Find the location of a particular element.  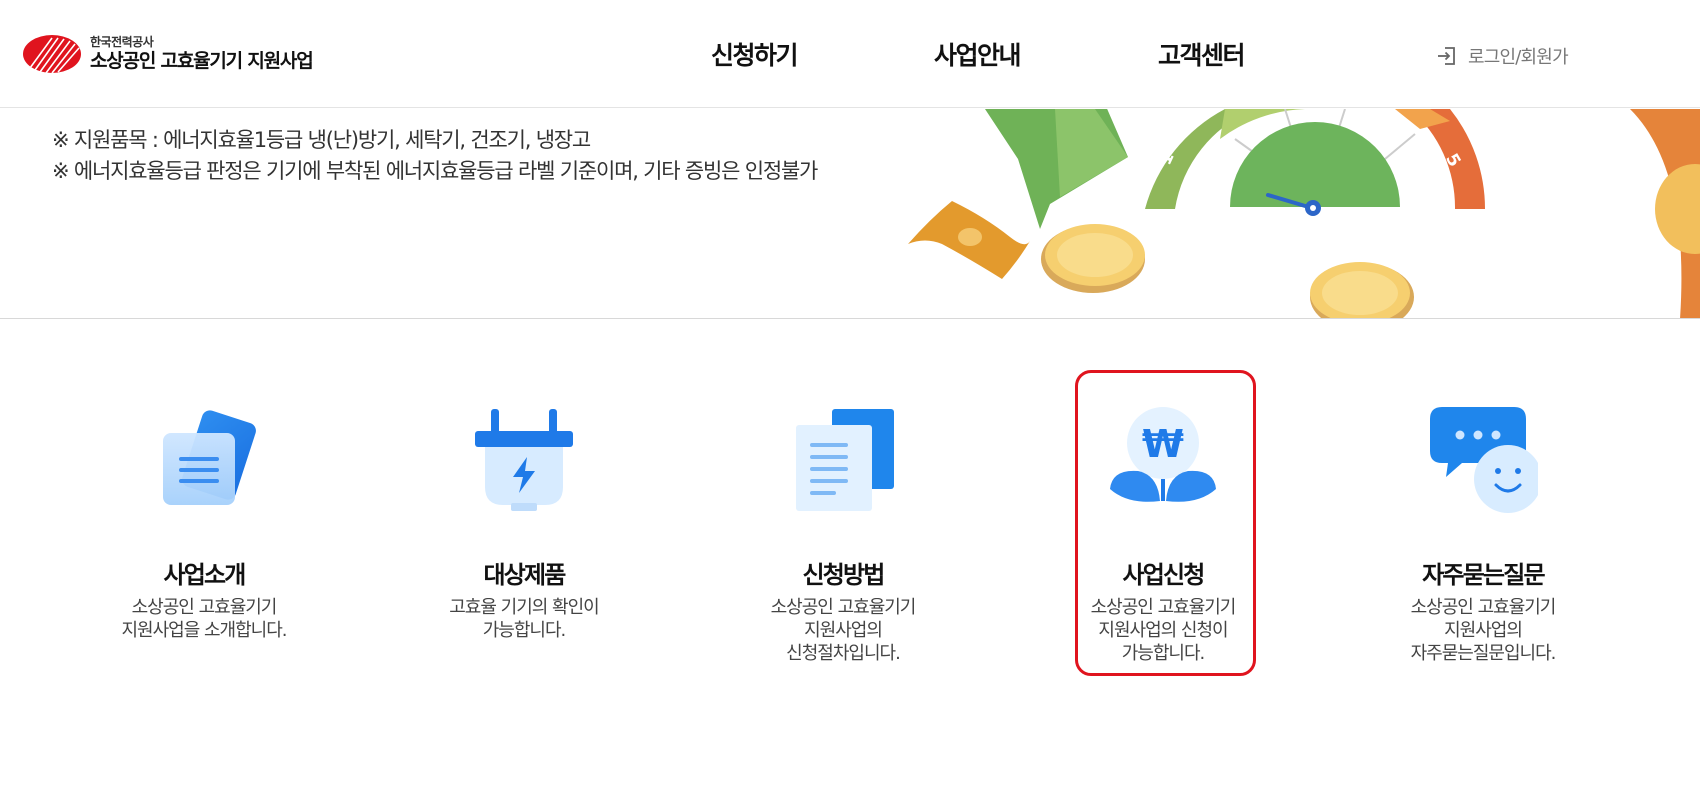

notice-support-items: ※ 지원품목 : 에너지효율1등급 냉(난)방기, 세탁기, 건조기, 냉장고 is located at coordinates (321, 140).